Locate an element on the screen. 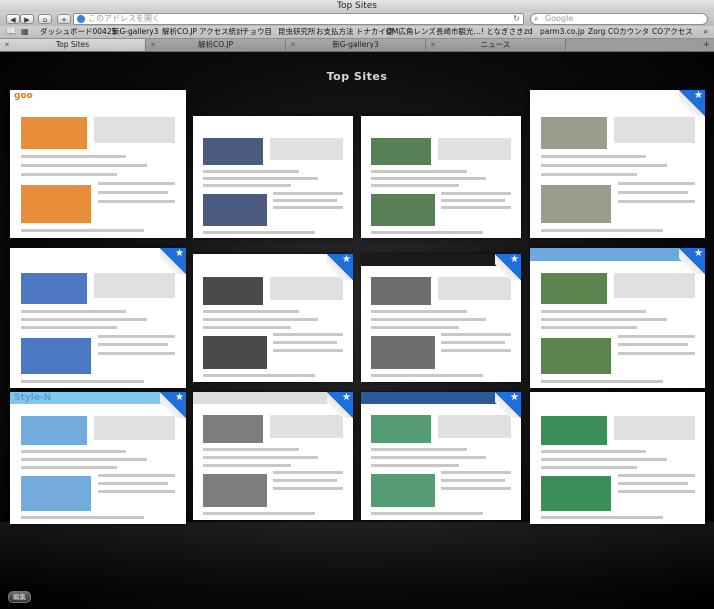 The width and height of the screenshot is (714, 609). bookmark-item: parm3.co.jp is located at coordinates (562, 32).